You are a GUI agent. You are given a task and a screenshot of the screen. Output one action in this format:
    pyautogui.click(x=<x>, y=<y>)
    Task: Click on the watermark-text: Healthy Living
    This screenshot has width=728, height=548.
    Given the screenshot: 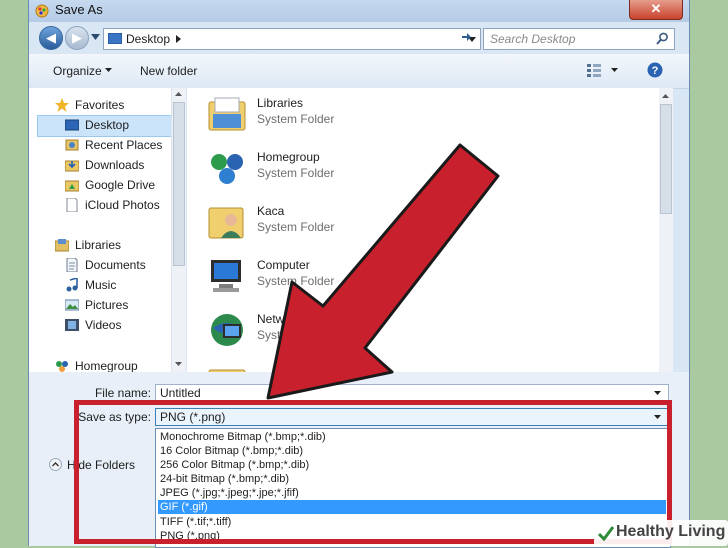 What is the action you would take?
    pyautogui.click(x=671, y=531)
    